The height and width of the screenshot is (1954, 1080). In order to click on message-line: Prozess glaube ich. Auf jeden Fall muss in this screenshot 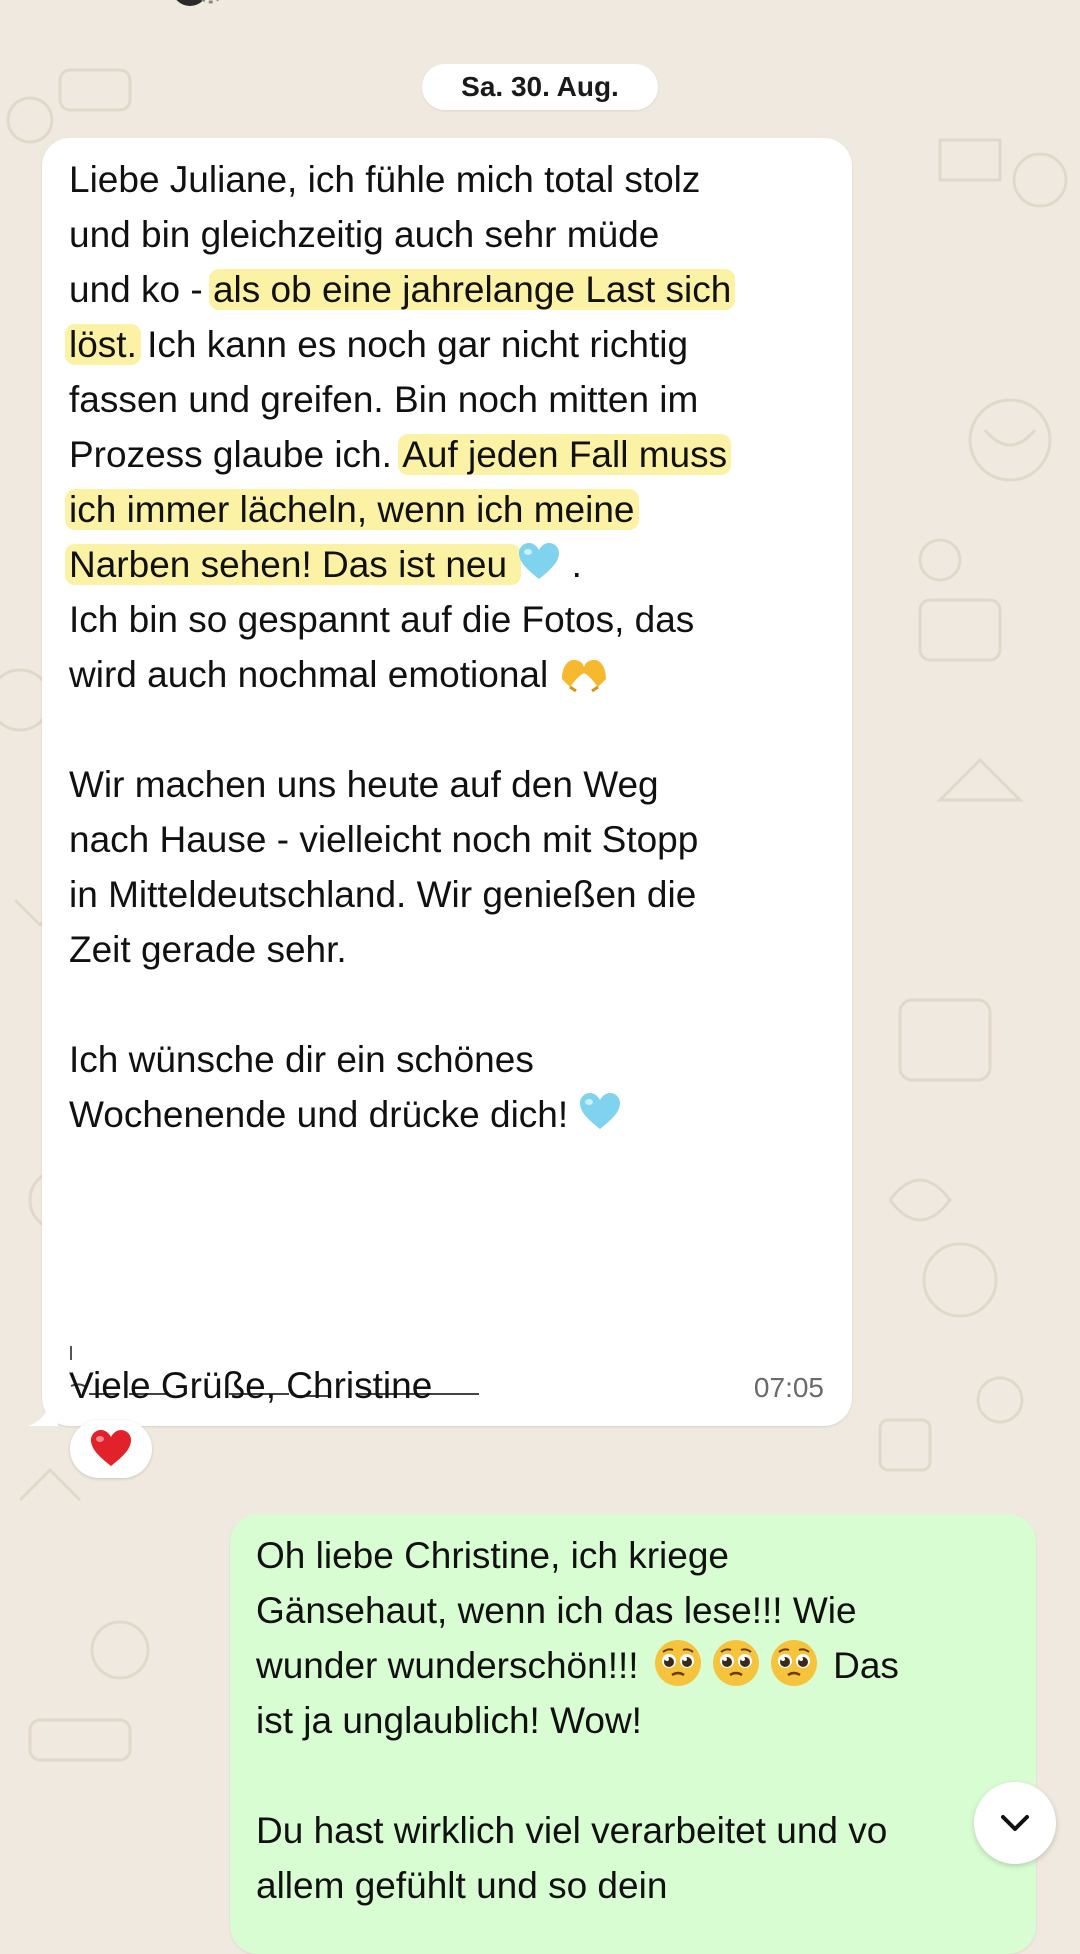, I will do `click(454, 454)`.